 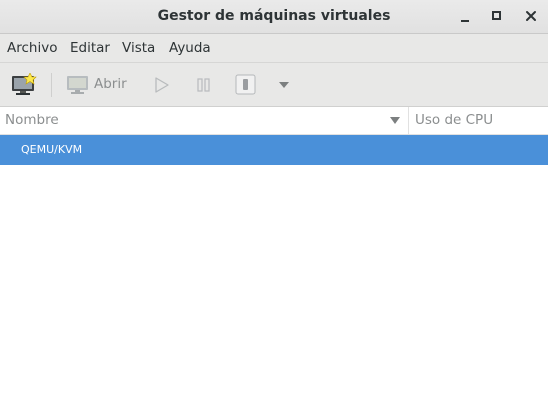 What do you see at coordinates (454, 120) in the screenshot?
I see `column-header-cpu-usage: Uso de CPU` at bounding box center [454, 120].